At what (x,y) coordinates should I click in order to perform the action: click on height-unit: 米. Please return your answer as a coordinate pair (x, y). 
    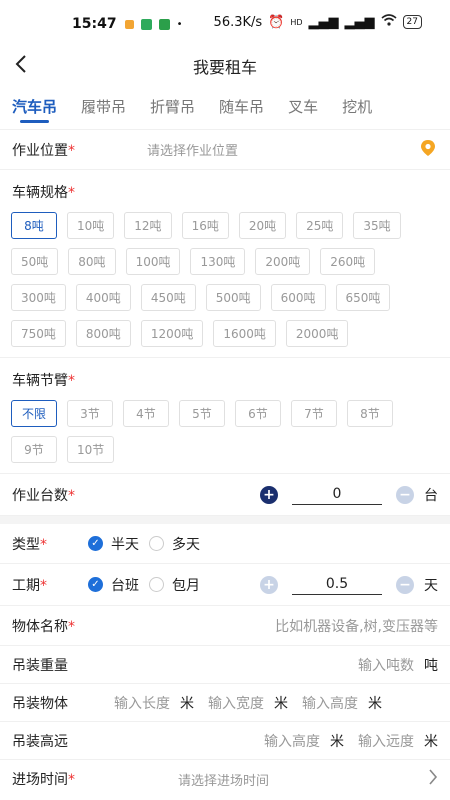
    Looking at the image, I should click on (375, 703).